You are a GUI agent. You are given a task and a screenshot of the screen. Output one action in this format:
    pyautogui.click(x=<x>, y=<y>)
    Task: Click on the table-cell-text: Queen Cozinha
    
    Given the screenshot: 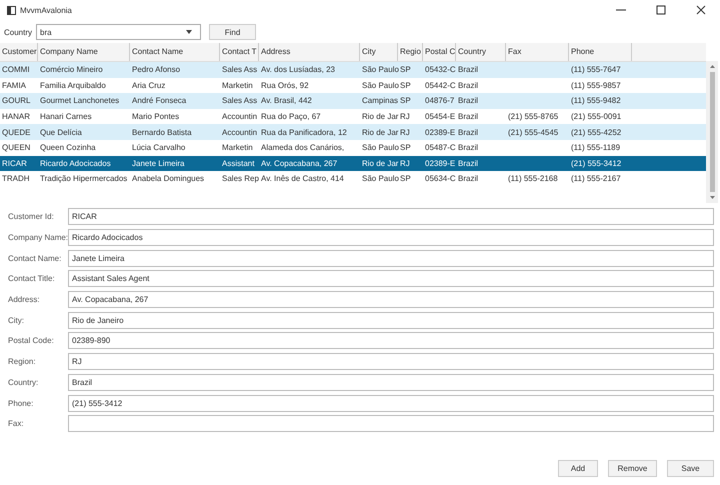 What is the action you would take?
    pyautogui.click(x=68, y=147)
    